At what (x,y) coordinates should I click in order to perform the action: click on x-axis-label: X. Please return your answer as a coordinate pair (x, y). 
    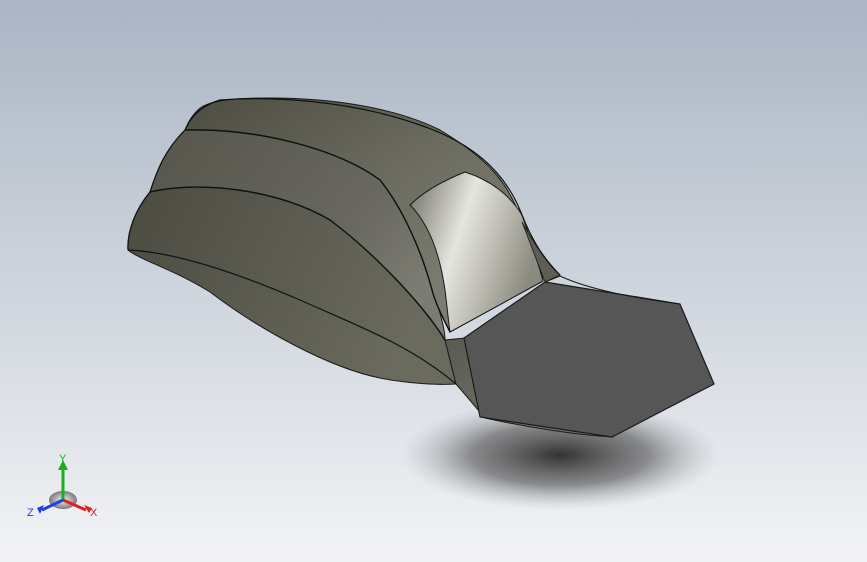
    Looking at the image, I should click on (94, 513).